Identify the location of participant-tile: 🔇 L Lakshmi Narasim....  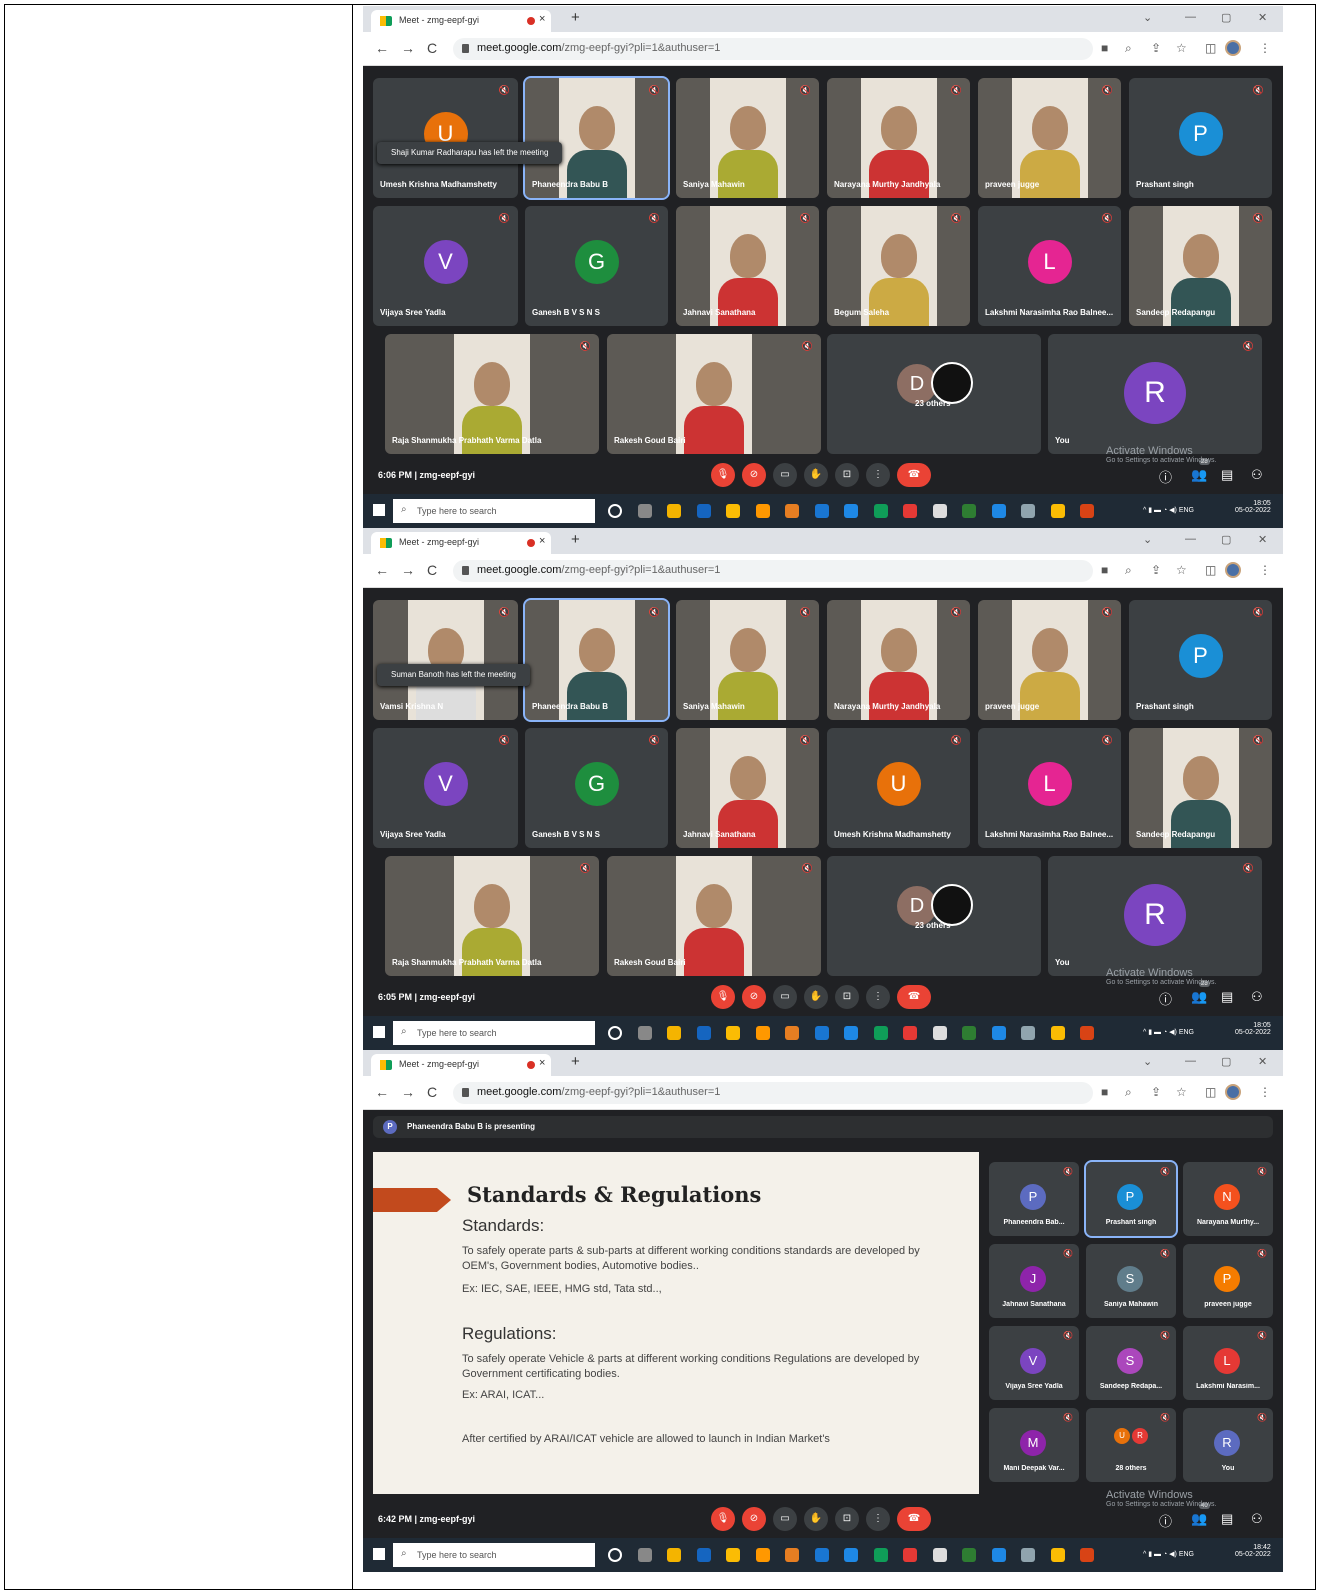
(1228, 1363).